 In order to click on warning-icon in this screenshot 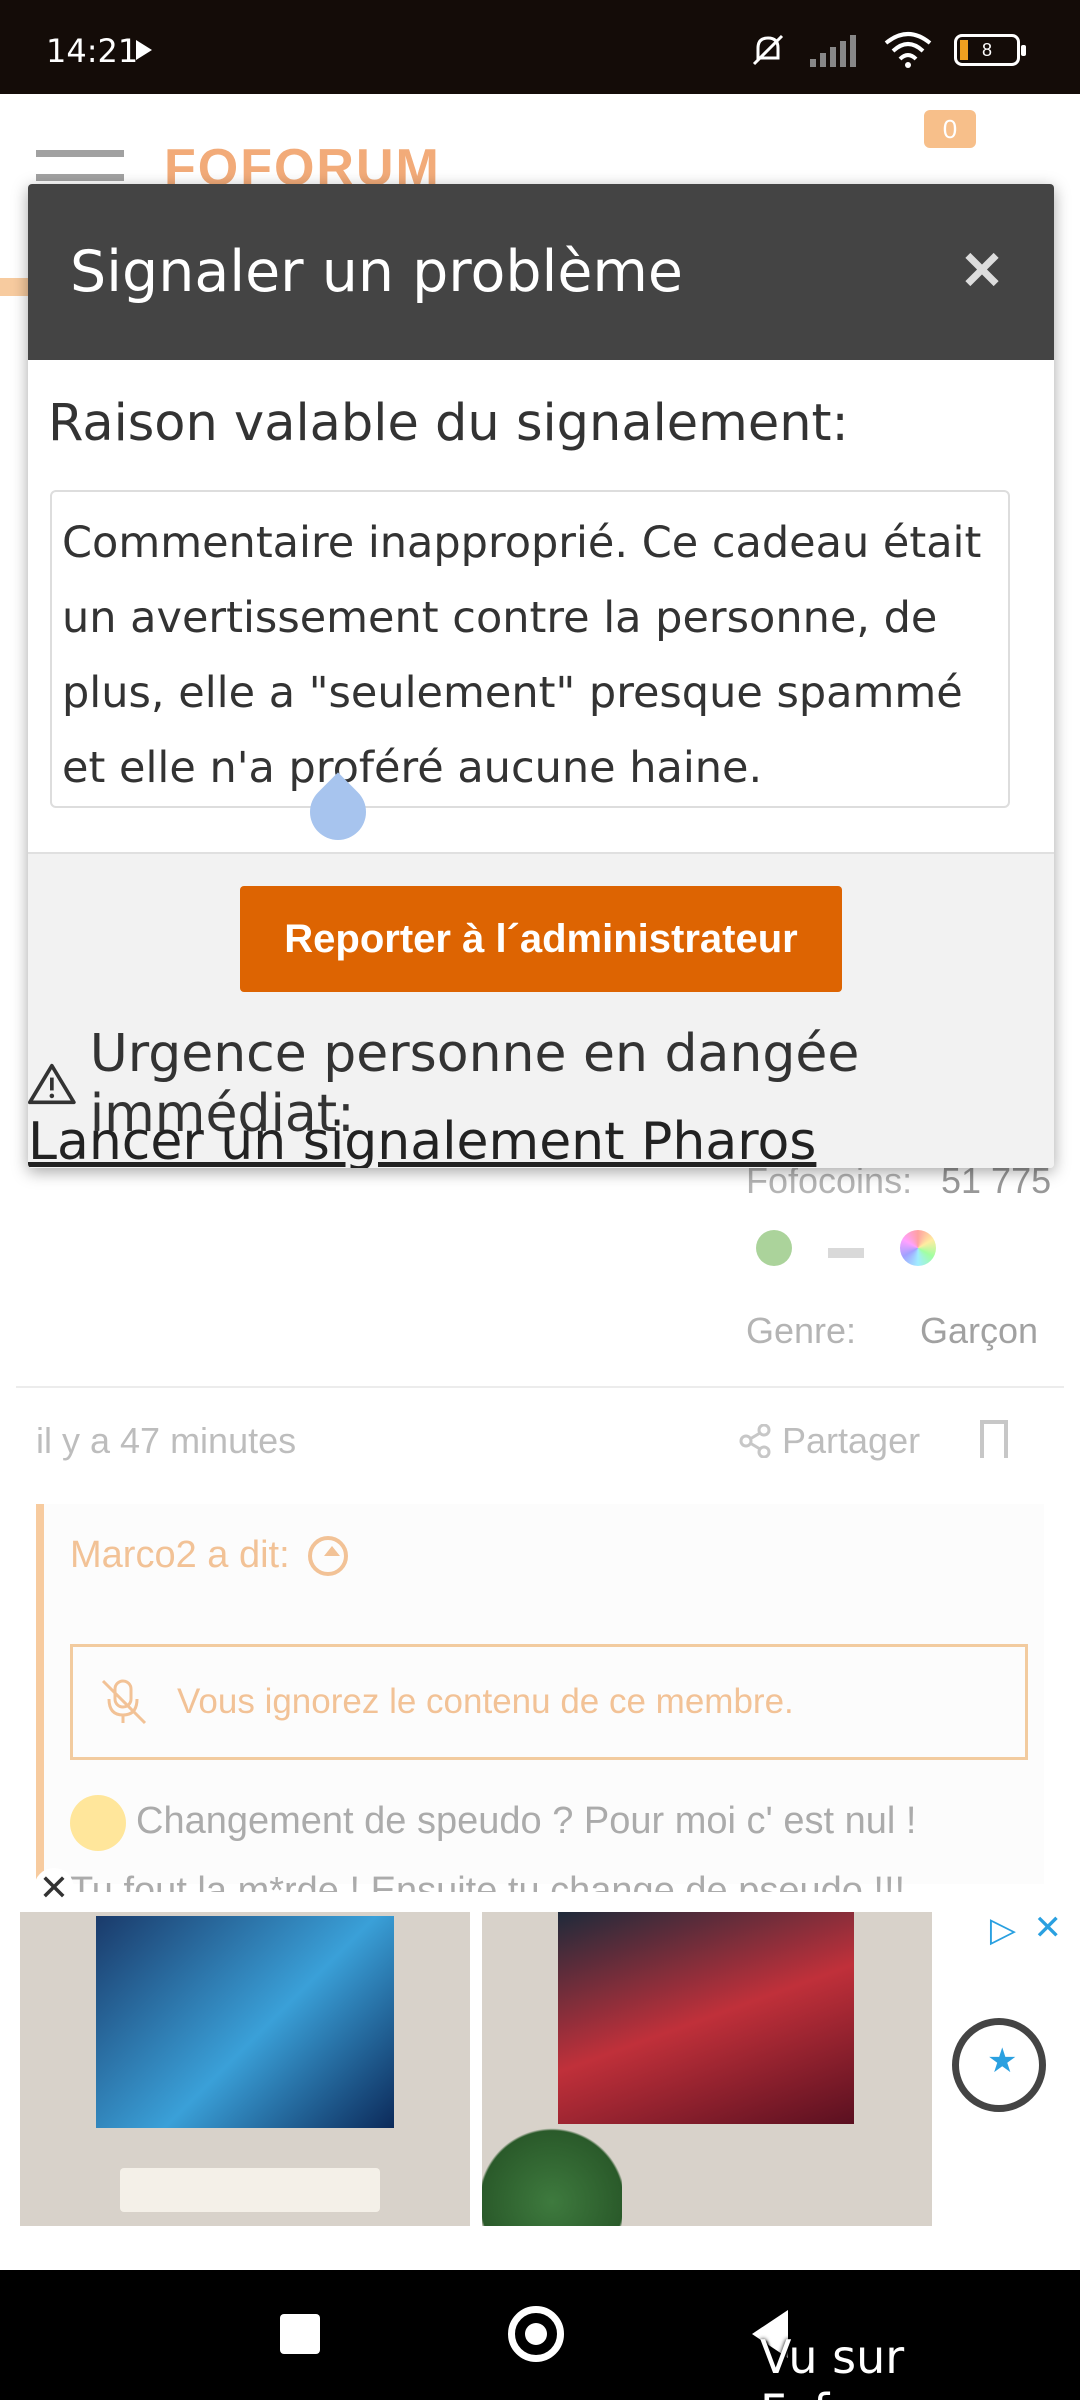, I will do `click(52, 1084)`.